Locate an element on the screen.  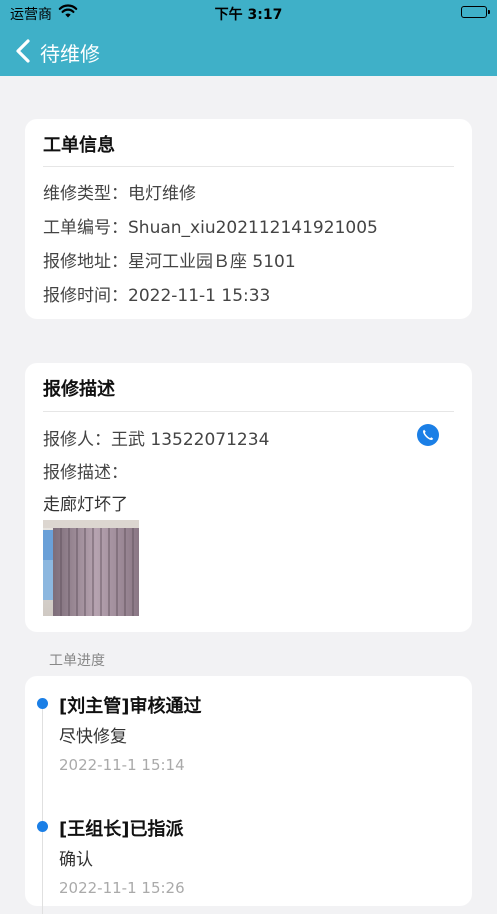
order-info-title: 工单信息 is located at coordinates (79, 145).